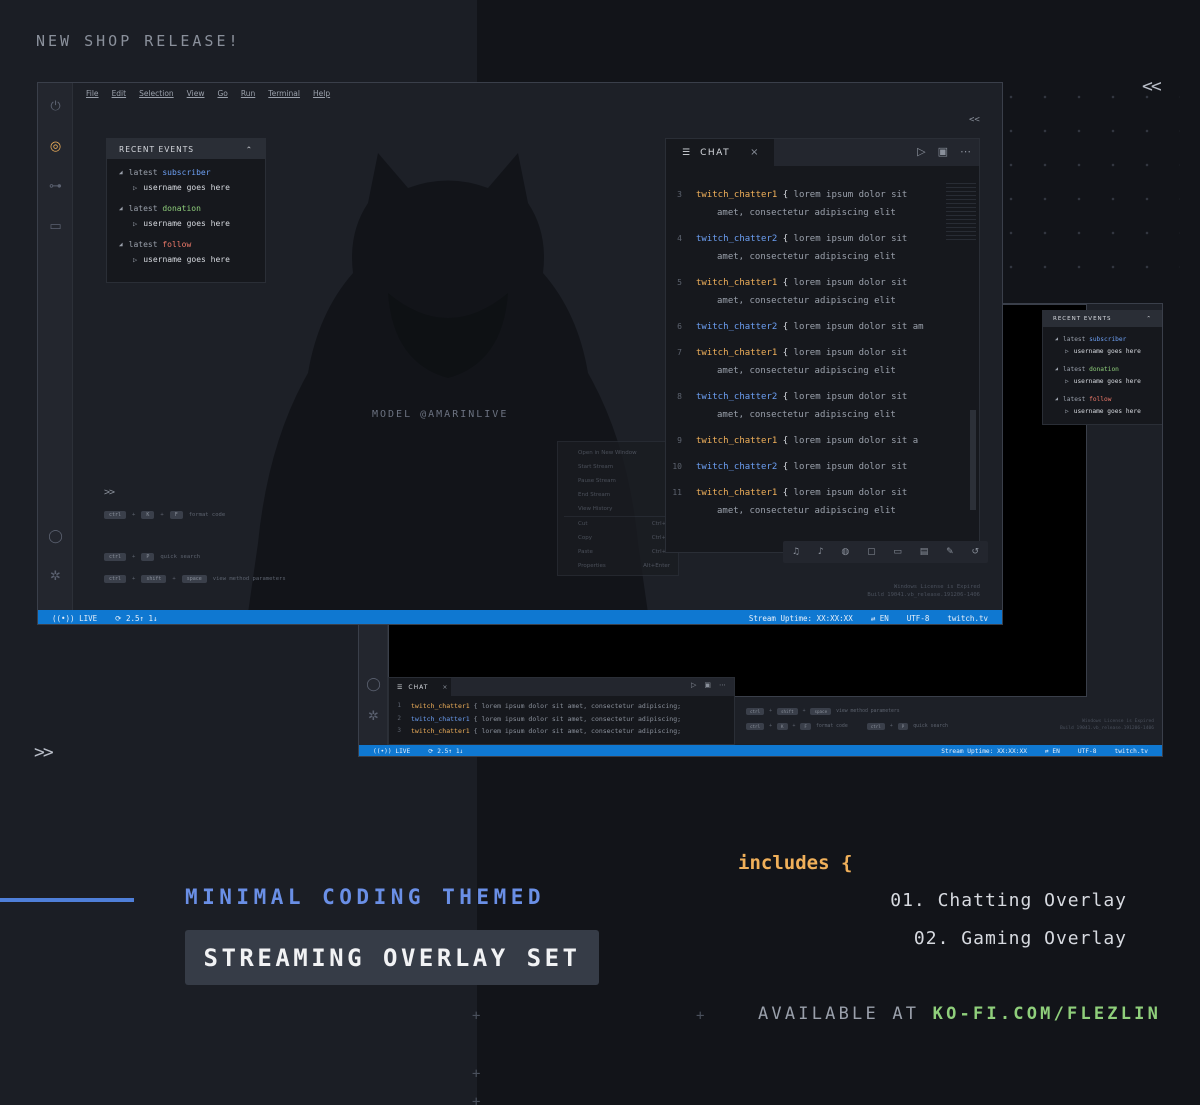 The height and width of the screenshot is (1105, 1200). What do you see at coordinates (618, 509) in the screenshot?
I see `menu-item: View History` at bounding box center [618, 509].